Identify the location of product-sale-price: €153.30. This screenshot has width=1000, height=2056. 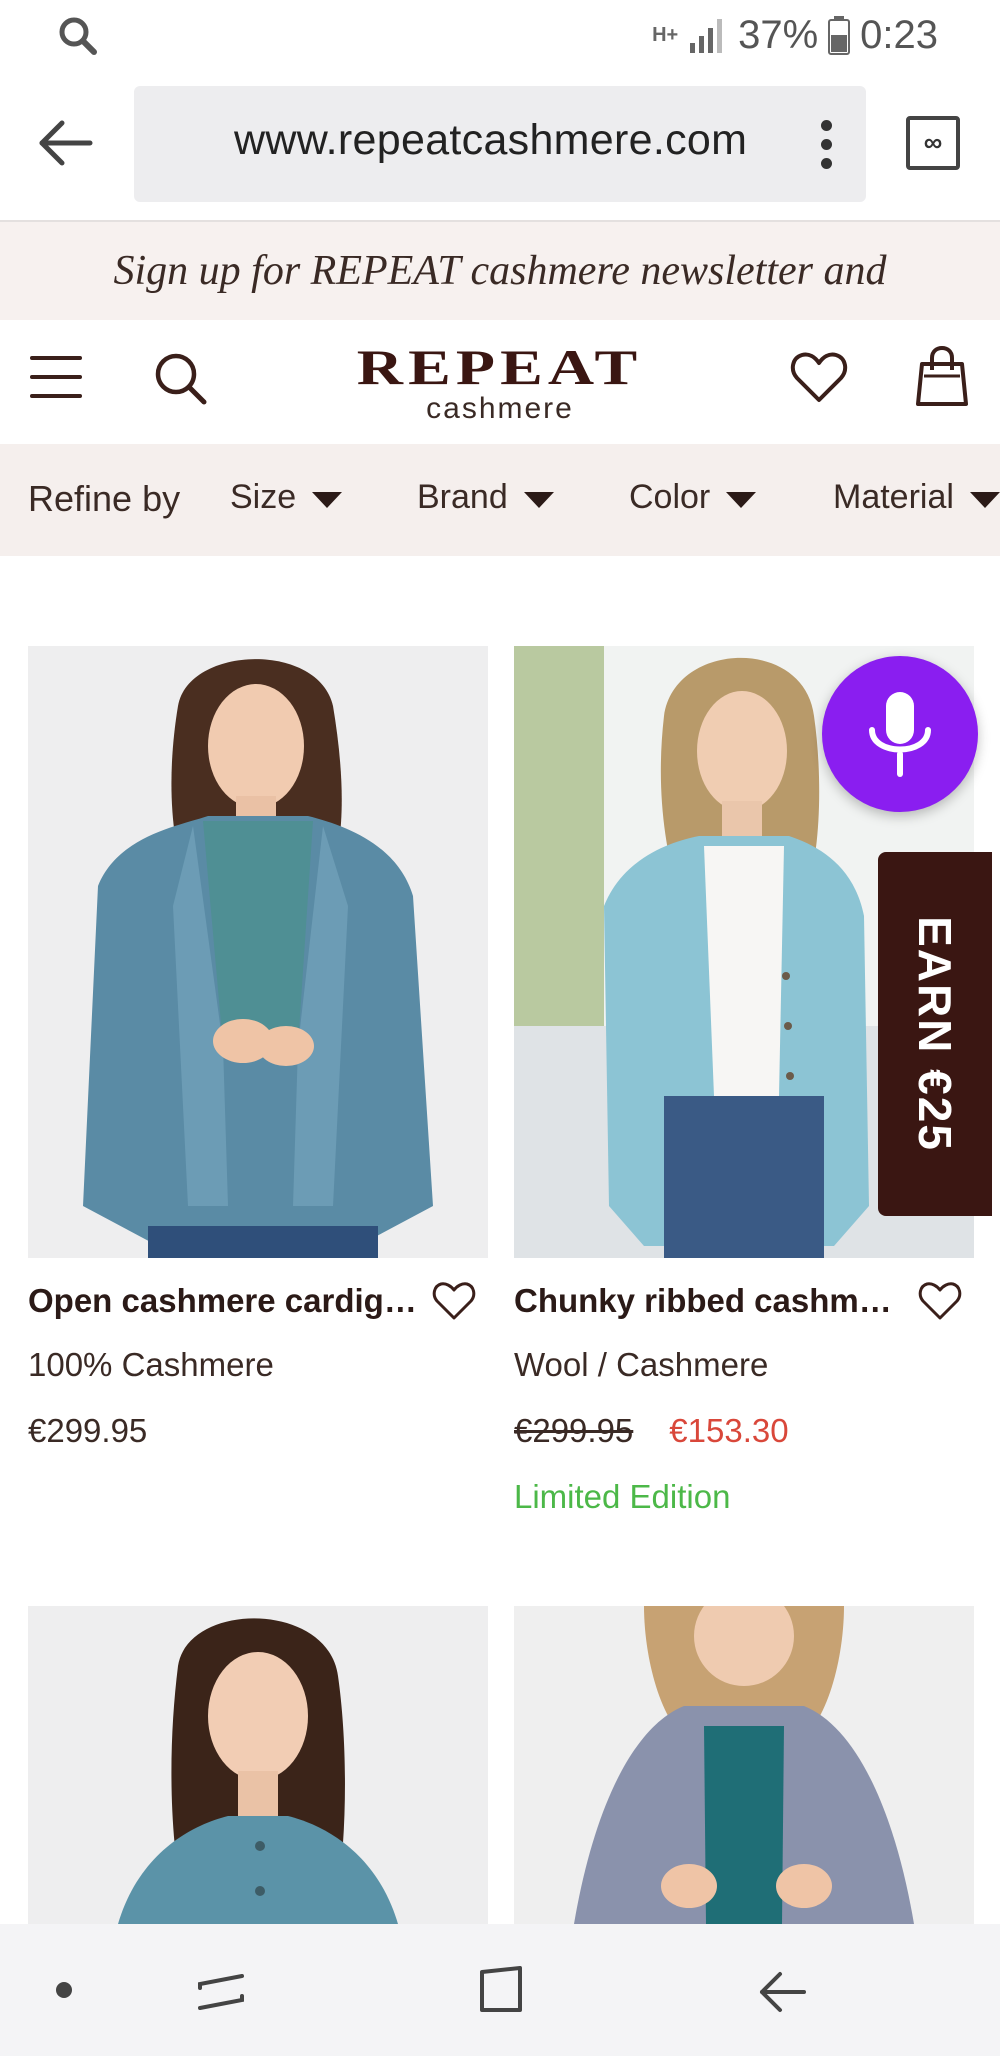
(729, 1430).